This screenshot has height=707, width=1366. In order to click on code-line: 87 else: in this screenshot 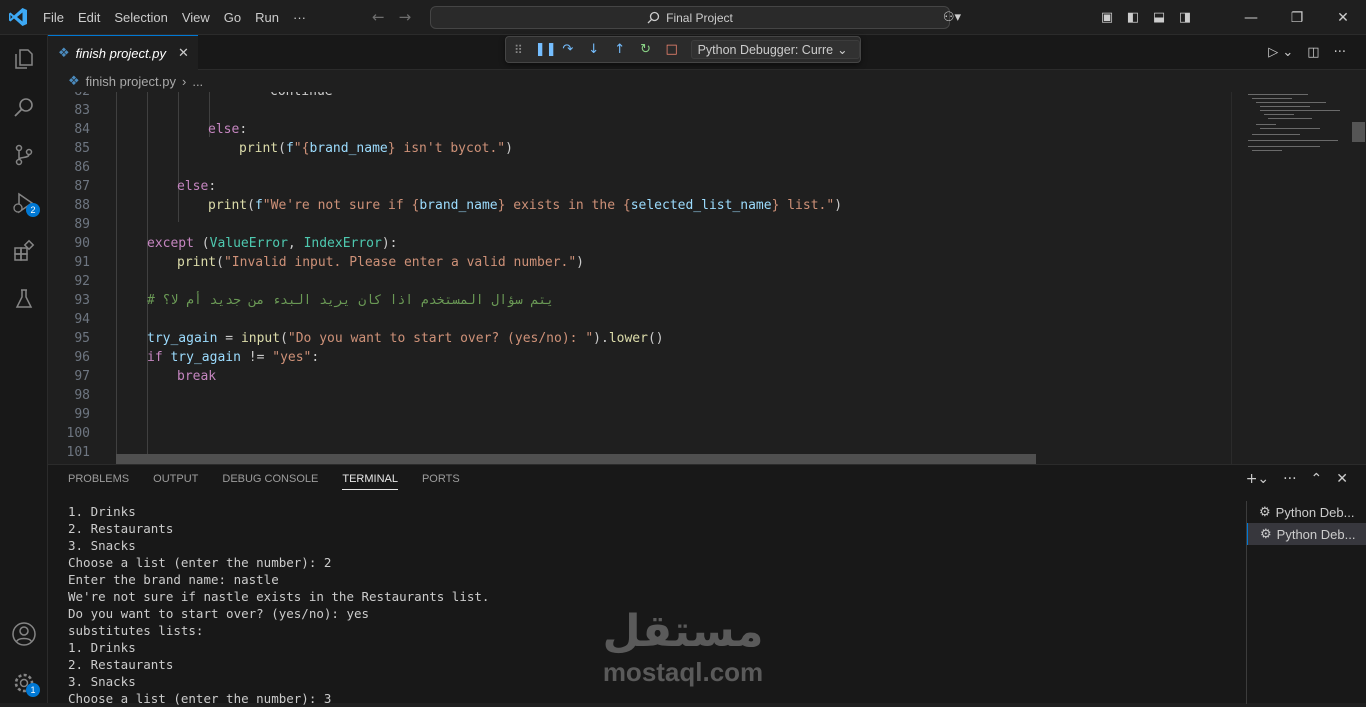, I will do `click(639, 186)`.